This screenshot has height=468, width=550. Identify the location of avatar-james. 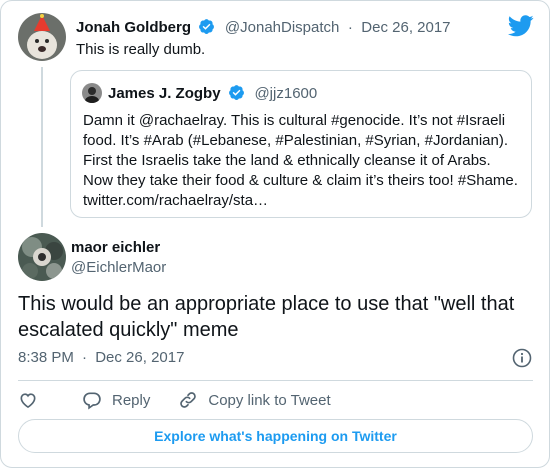
(92, 93).